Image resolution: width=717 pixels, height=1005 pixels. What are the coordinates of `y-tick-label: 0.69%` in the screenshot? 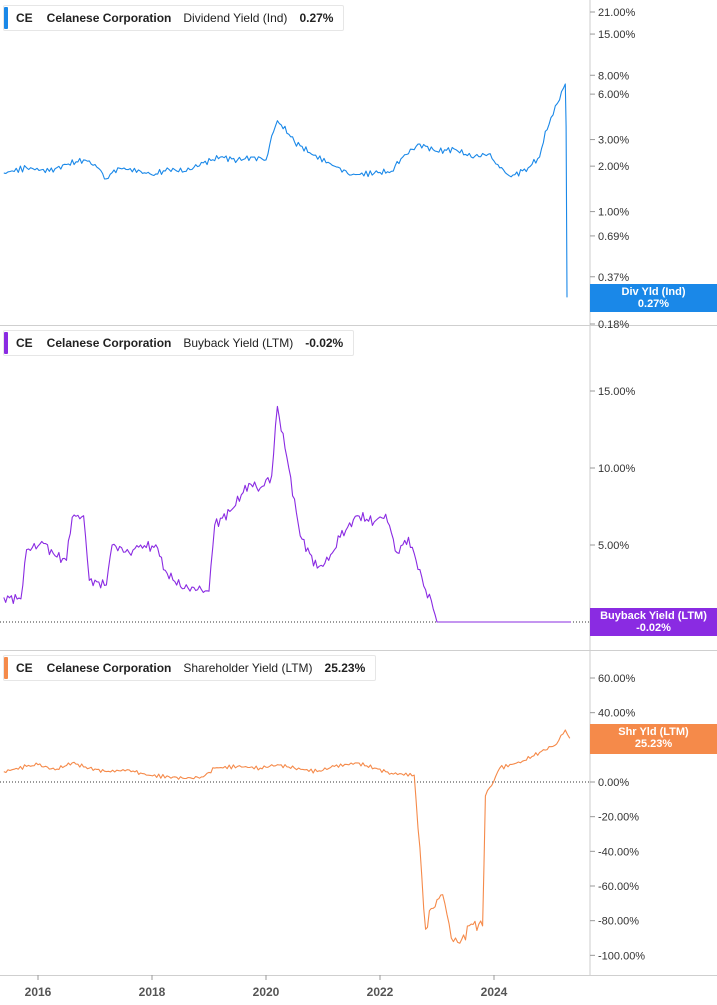 It's located at (613, 237).